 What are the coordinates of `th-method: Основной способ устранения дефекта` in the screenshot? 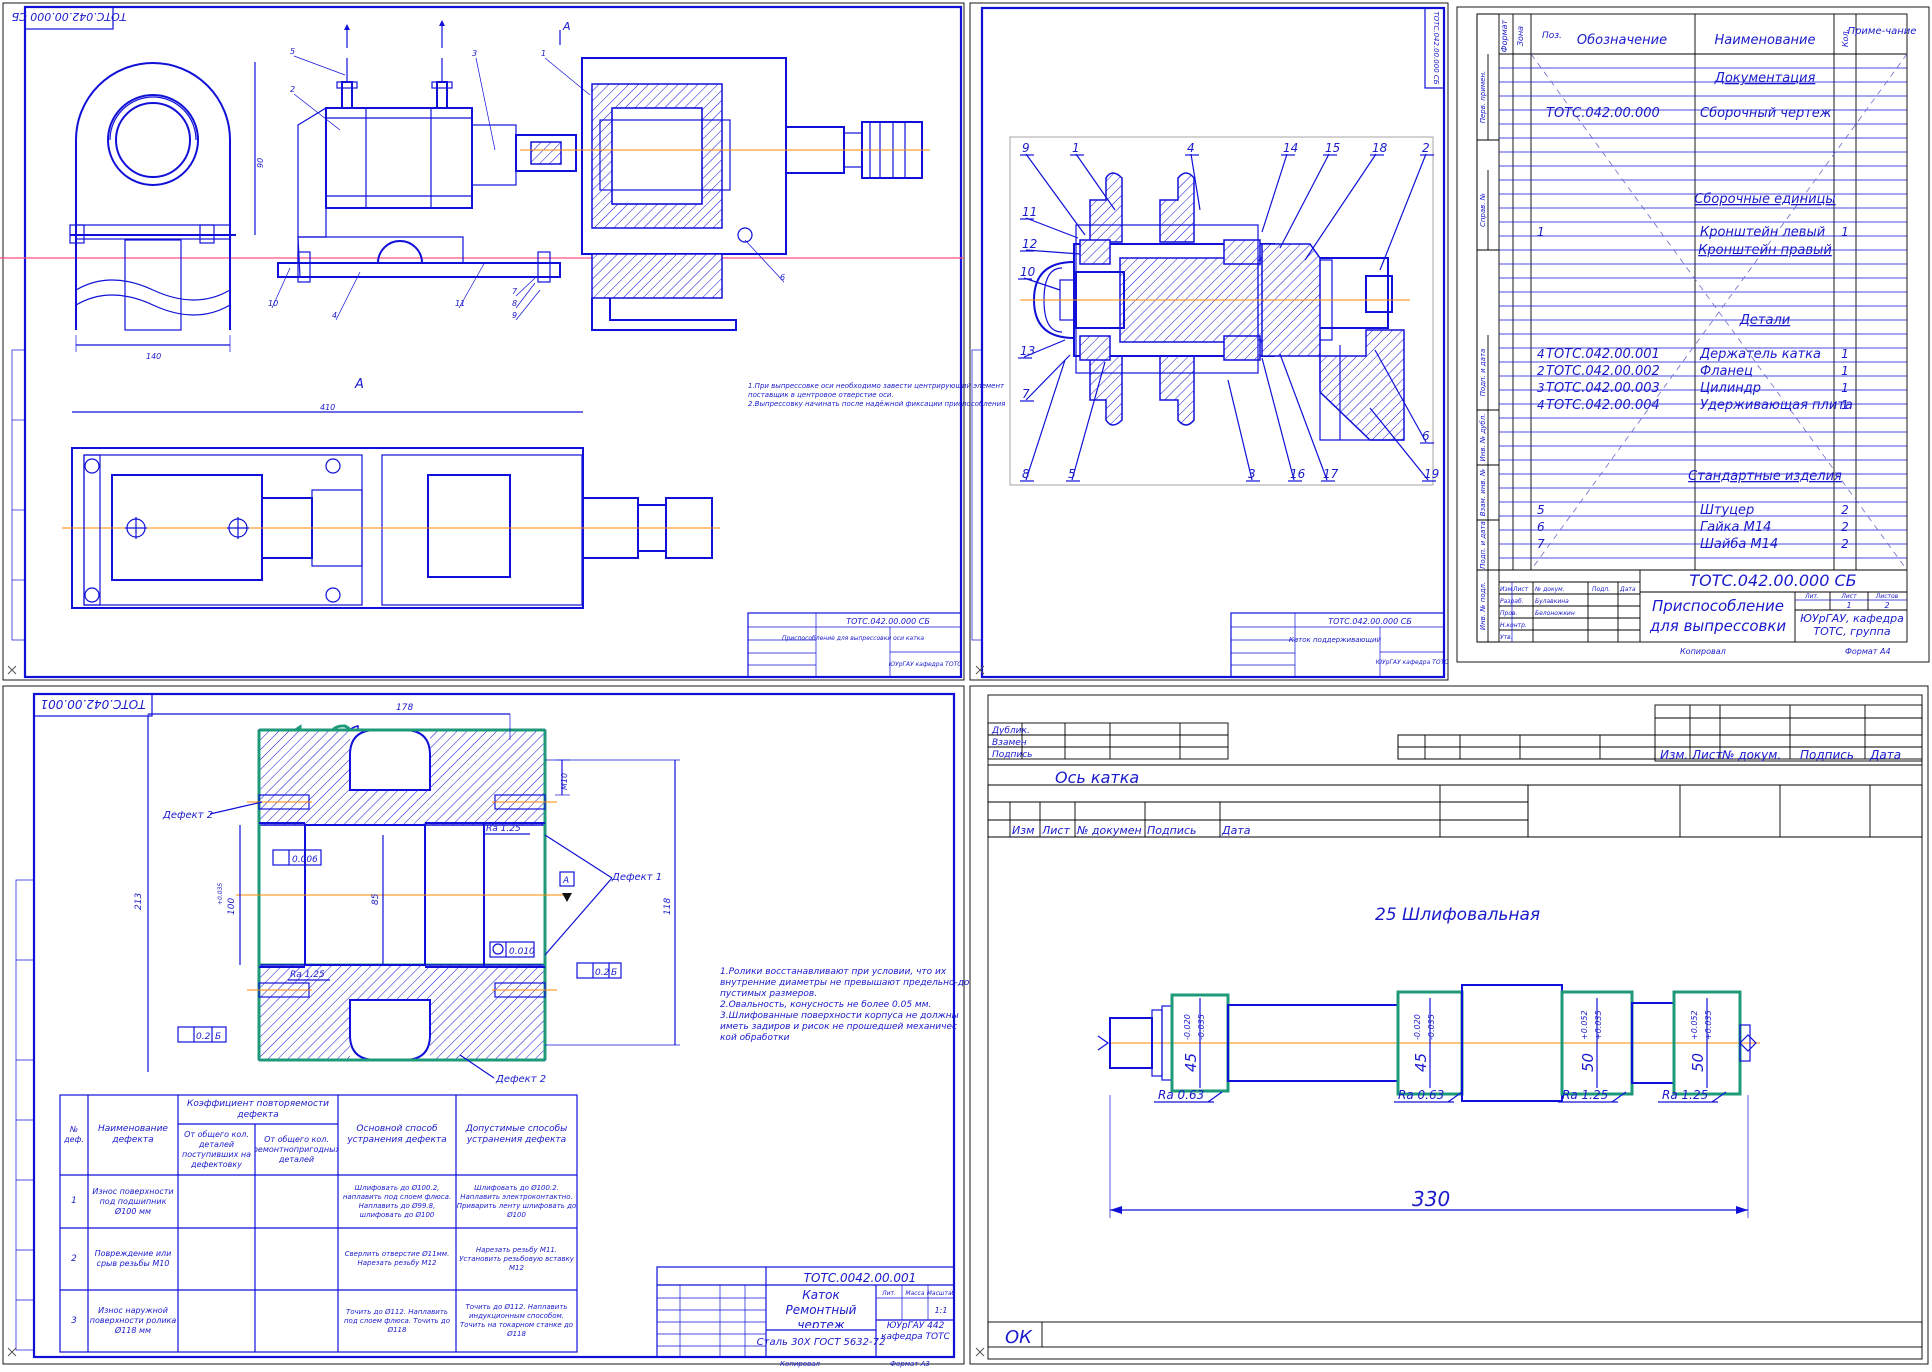 It's located at (396, 1134).